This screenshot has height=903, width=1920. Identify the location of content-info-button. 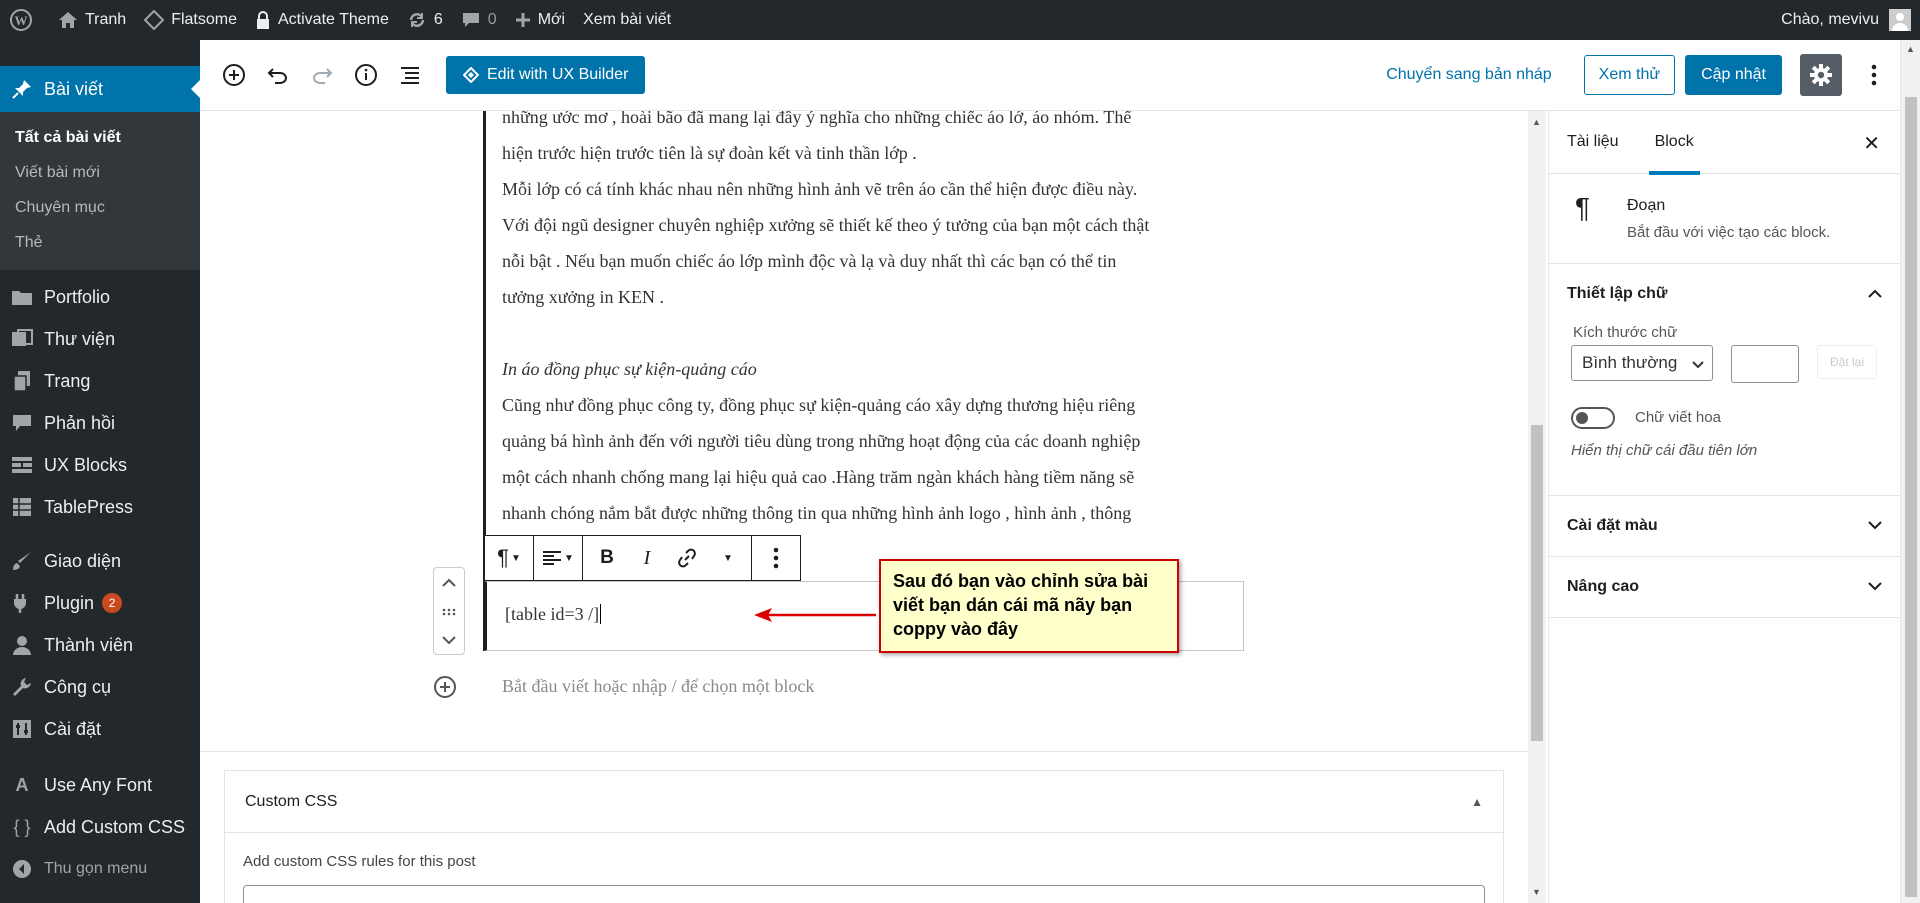
(366, 75).